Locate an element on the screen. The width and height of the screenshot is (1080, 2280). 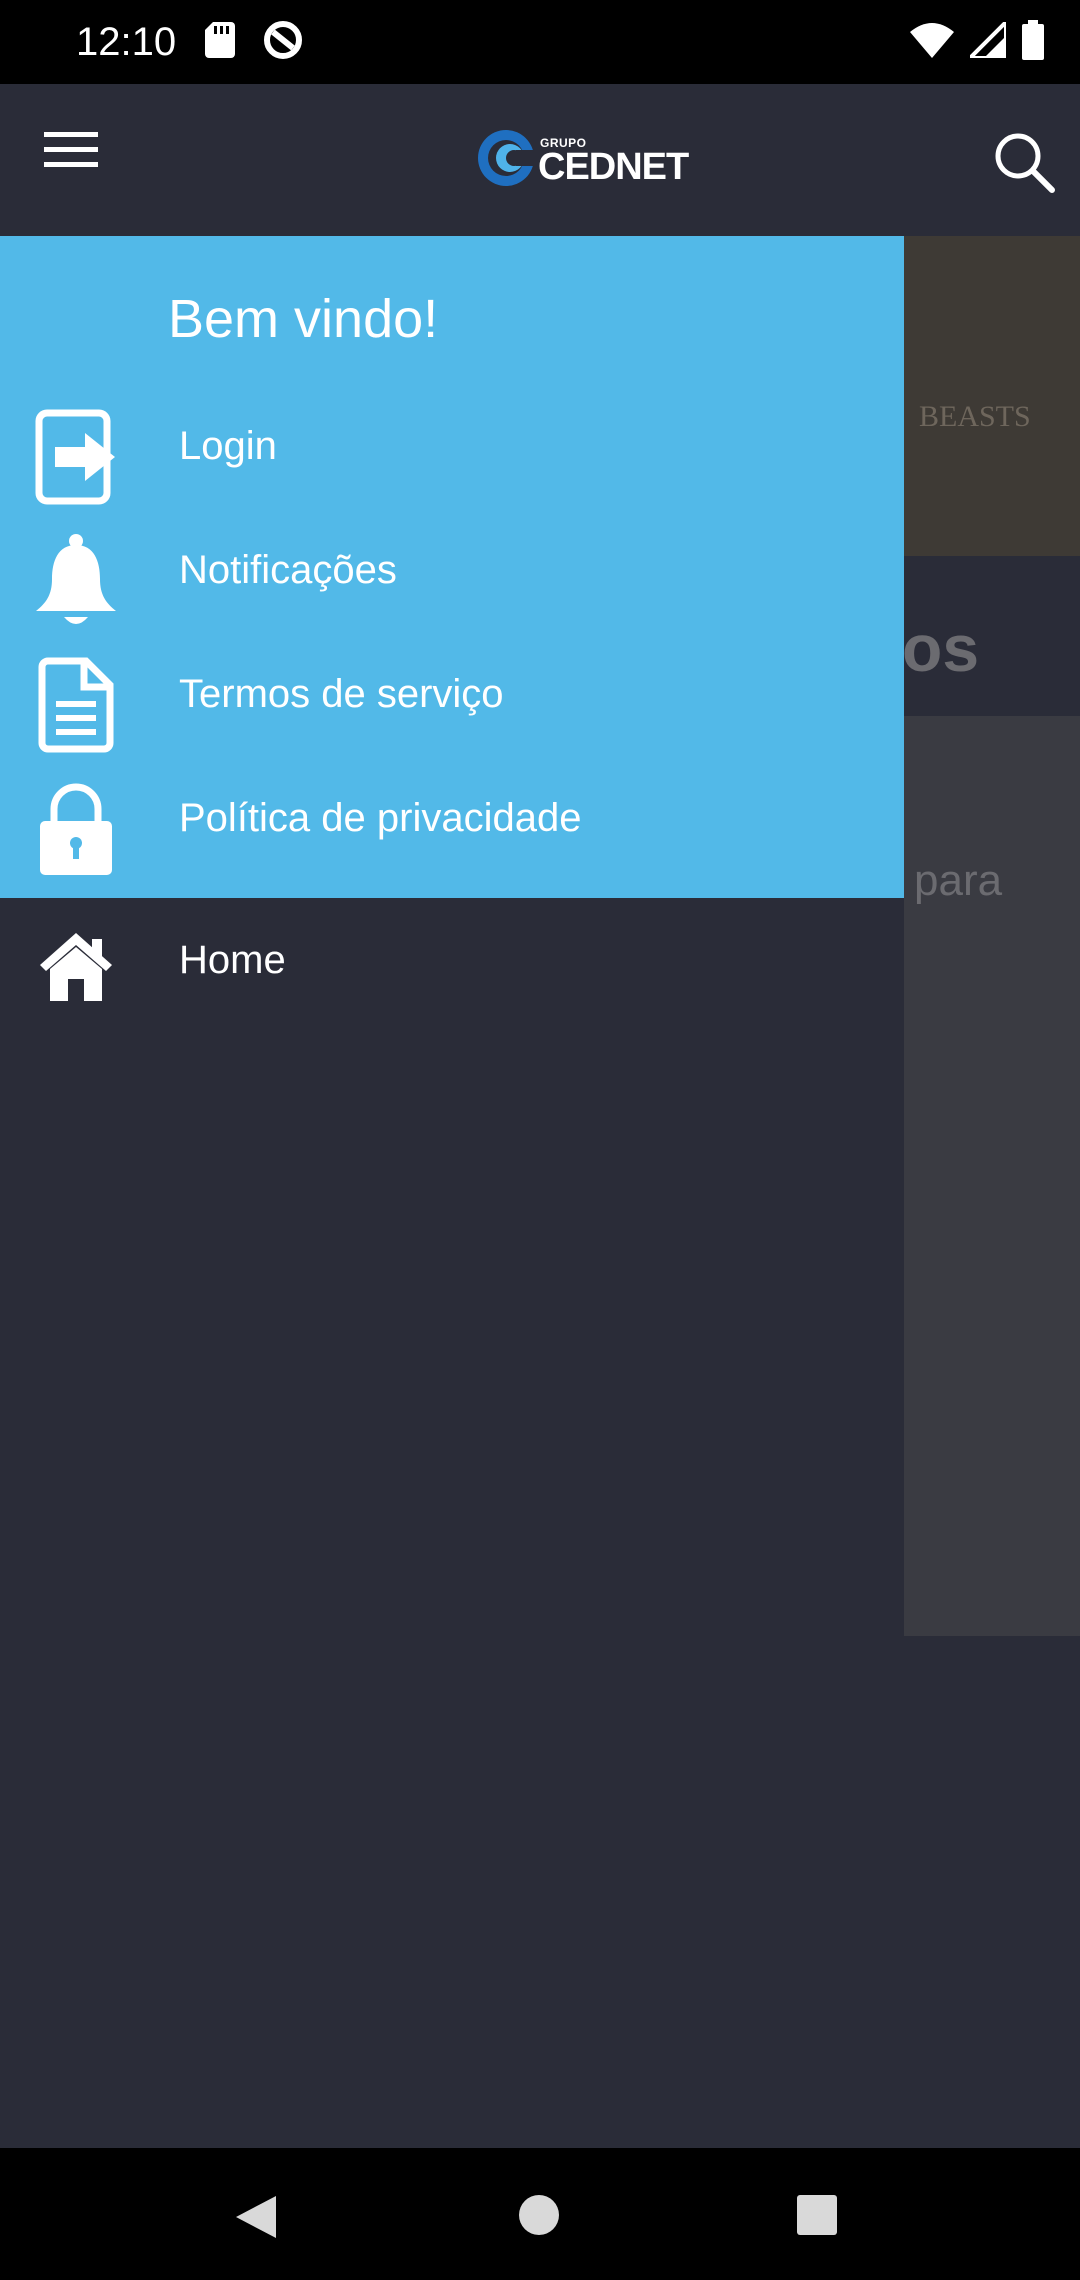
search-icon is located at coordinates (1027, 165).